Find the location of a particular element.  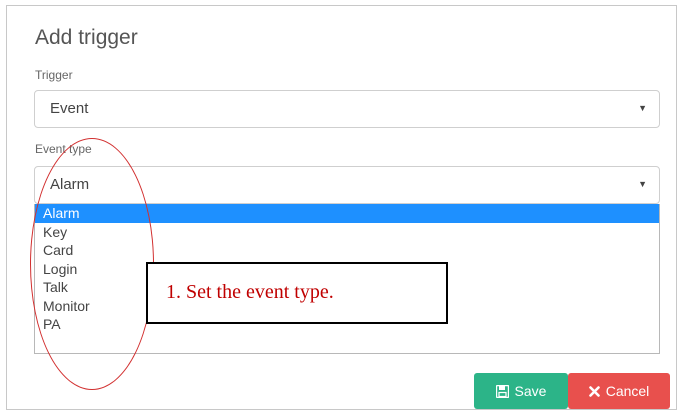

dialog-title: Add trigger is located at coordinates (86, 37).